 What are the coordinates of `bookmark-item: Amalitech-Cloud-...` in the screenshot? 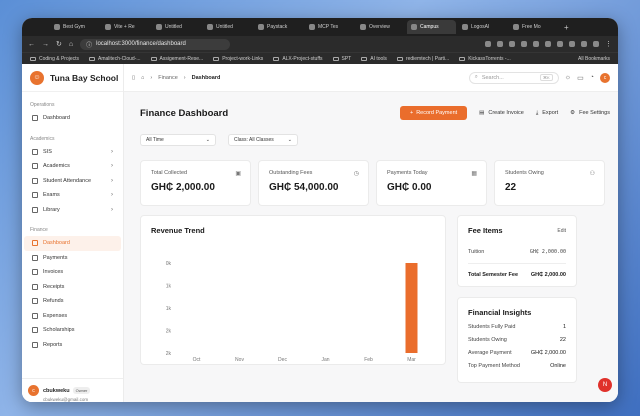 It's located at (115, 59).